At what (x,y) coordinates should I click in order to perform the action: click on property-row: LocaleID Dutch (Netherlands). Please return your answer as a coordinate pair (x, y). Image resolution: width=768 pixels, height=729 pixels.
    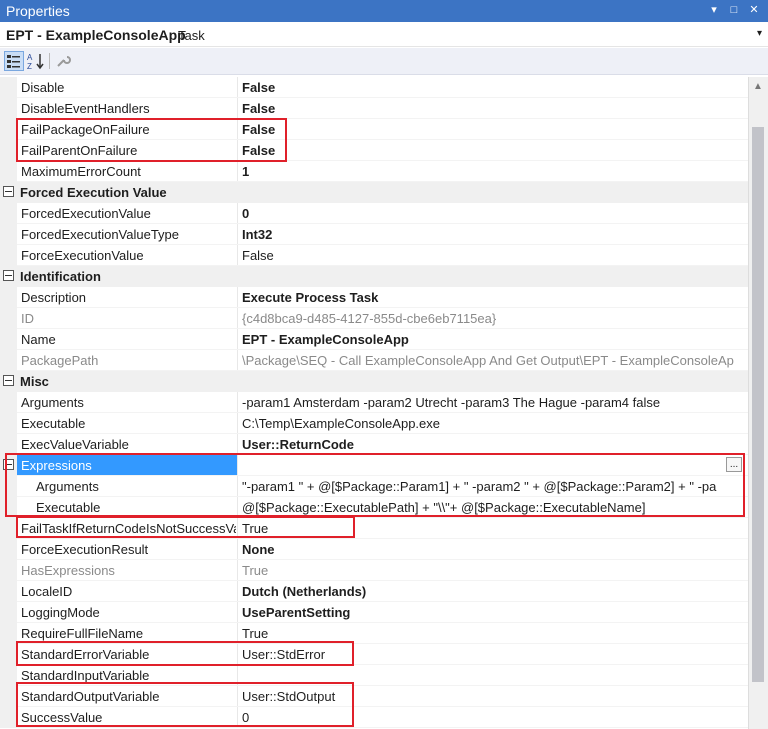
    Looking at the image, I should click on (374, 591).